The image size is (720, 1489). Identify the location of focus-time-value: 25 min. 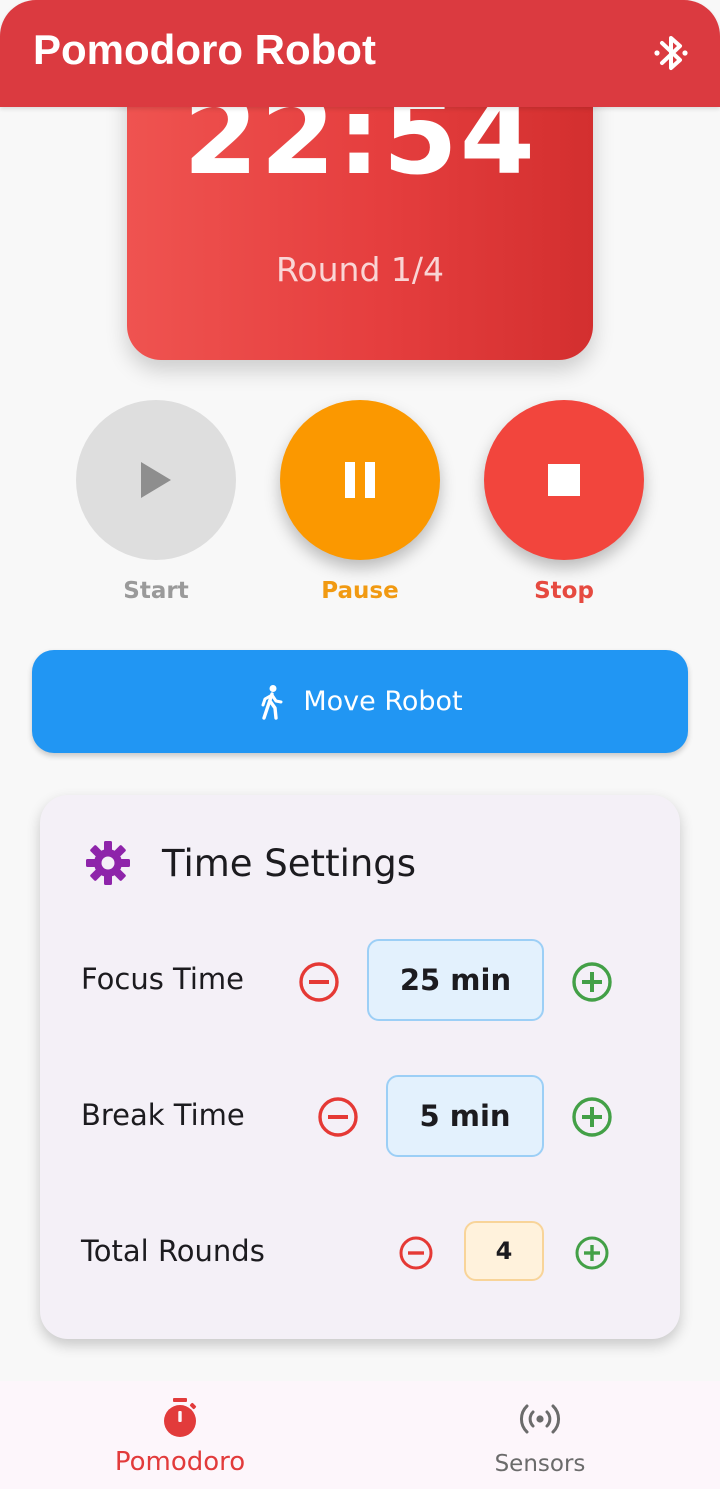
(455, 980).